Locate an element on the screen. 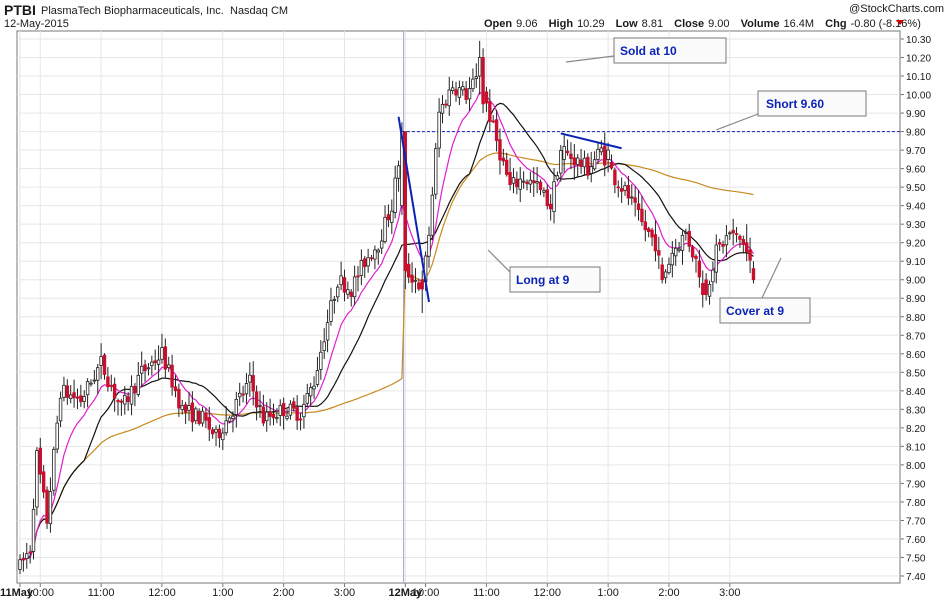 Image resolution: width=950 pixels, height=600 pixels. high-label: High is located at coordinates (561, 24).